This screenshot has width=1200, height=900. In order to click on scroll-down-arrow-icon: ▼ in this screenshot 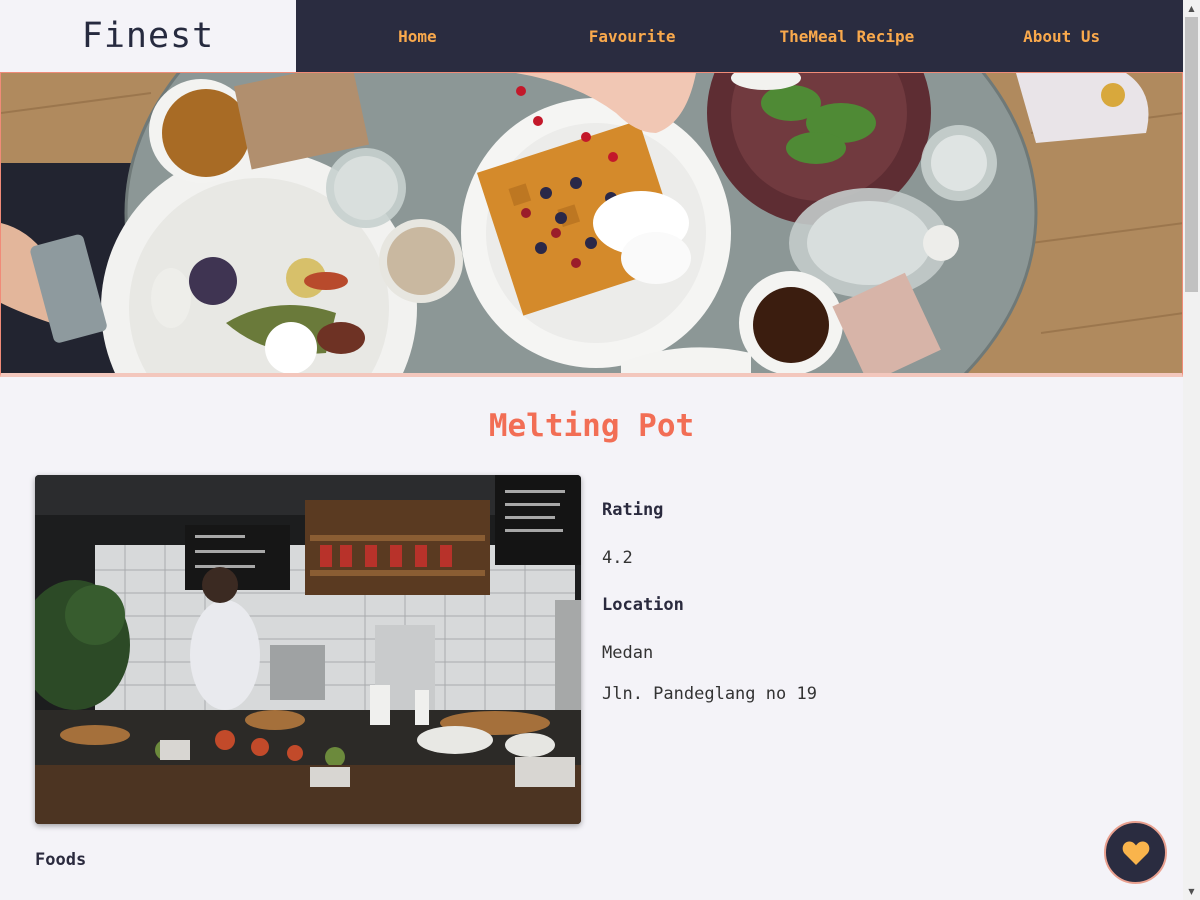, I will do `click(1191, 891)`.